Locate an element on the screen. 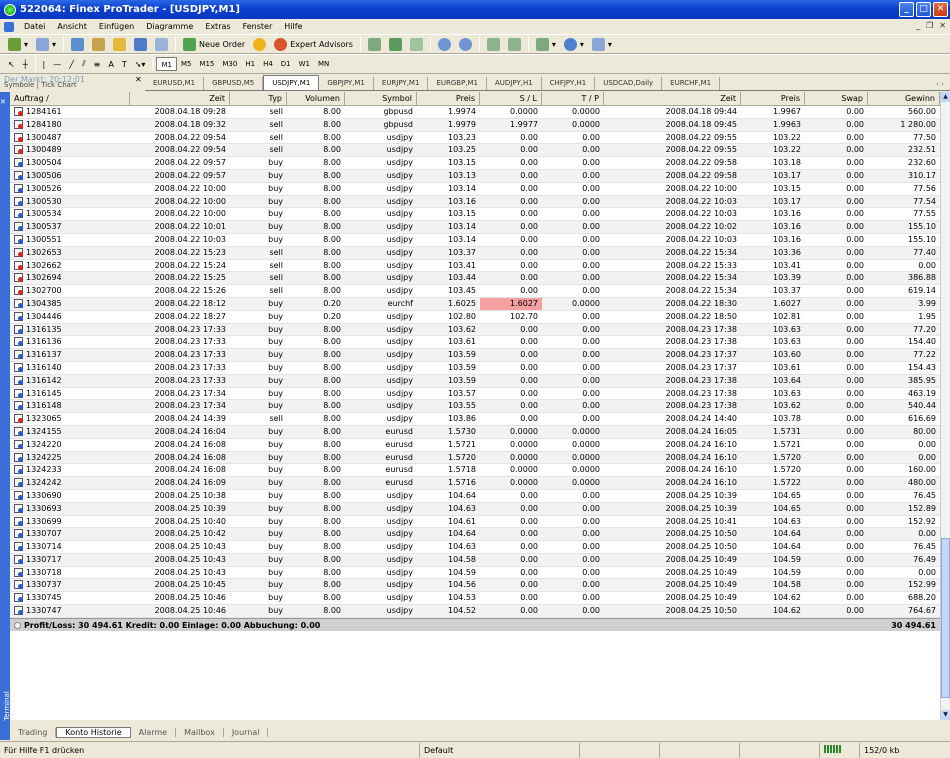 The width and height of the screenshot is (950, 758). timeframe-d1: D1 is located at coordinates (286, 64).